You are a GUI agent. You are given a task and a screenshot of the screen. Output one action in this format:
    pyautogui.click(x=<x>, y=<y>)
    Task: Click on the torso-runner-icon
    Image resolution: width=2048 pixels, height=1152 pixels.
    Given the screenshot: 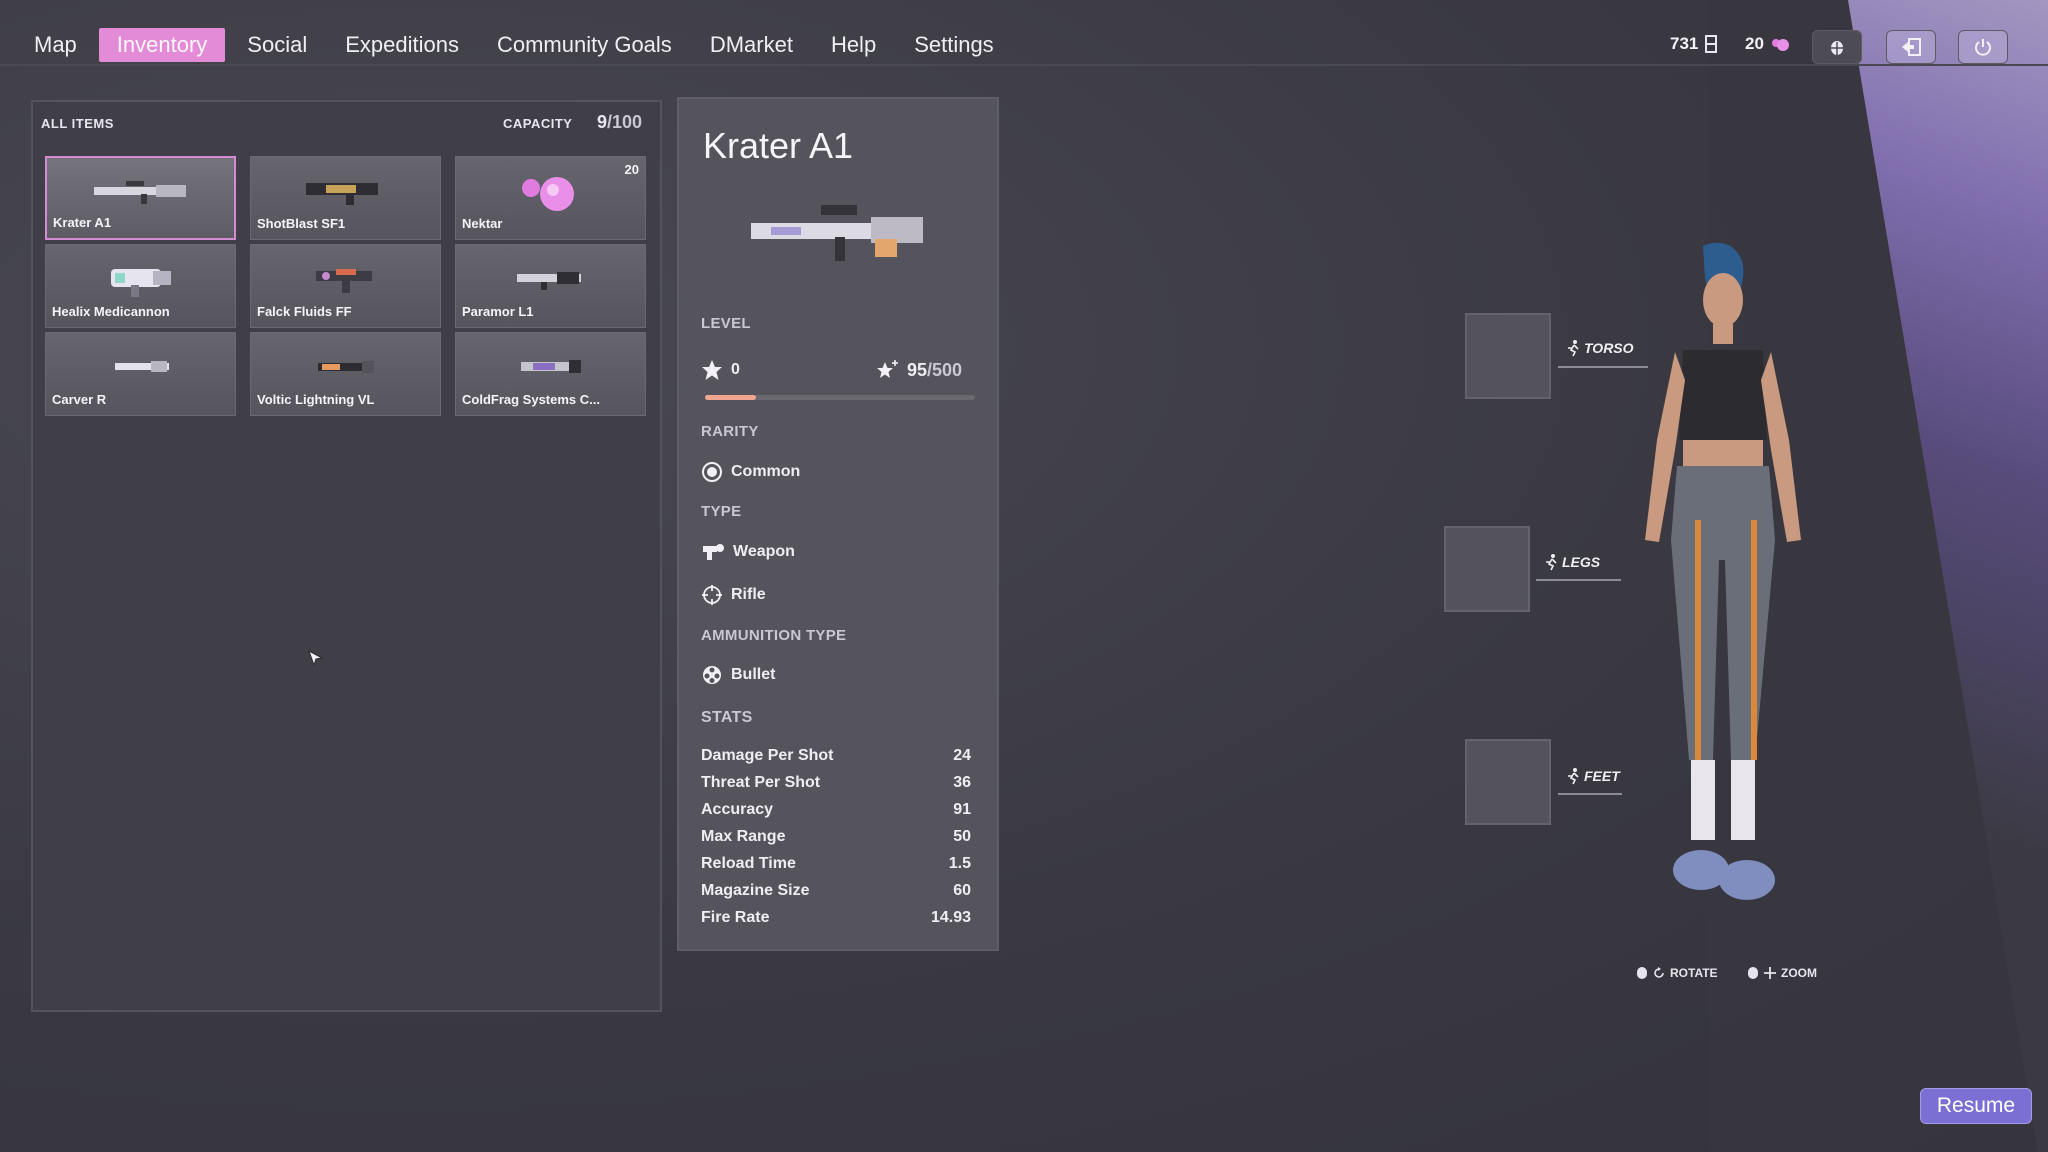 What is the action you would take?
    pyautogui.click(x=1573, y=348)
    